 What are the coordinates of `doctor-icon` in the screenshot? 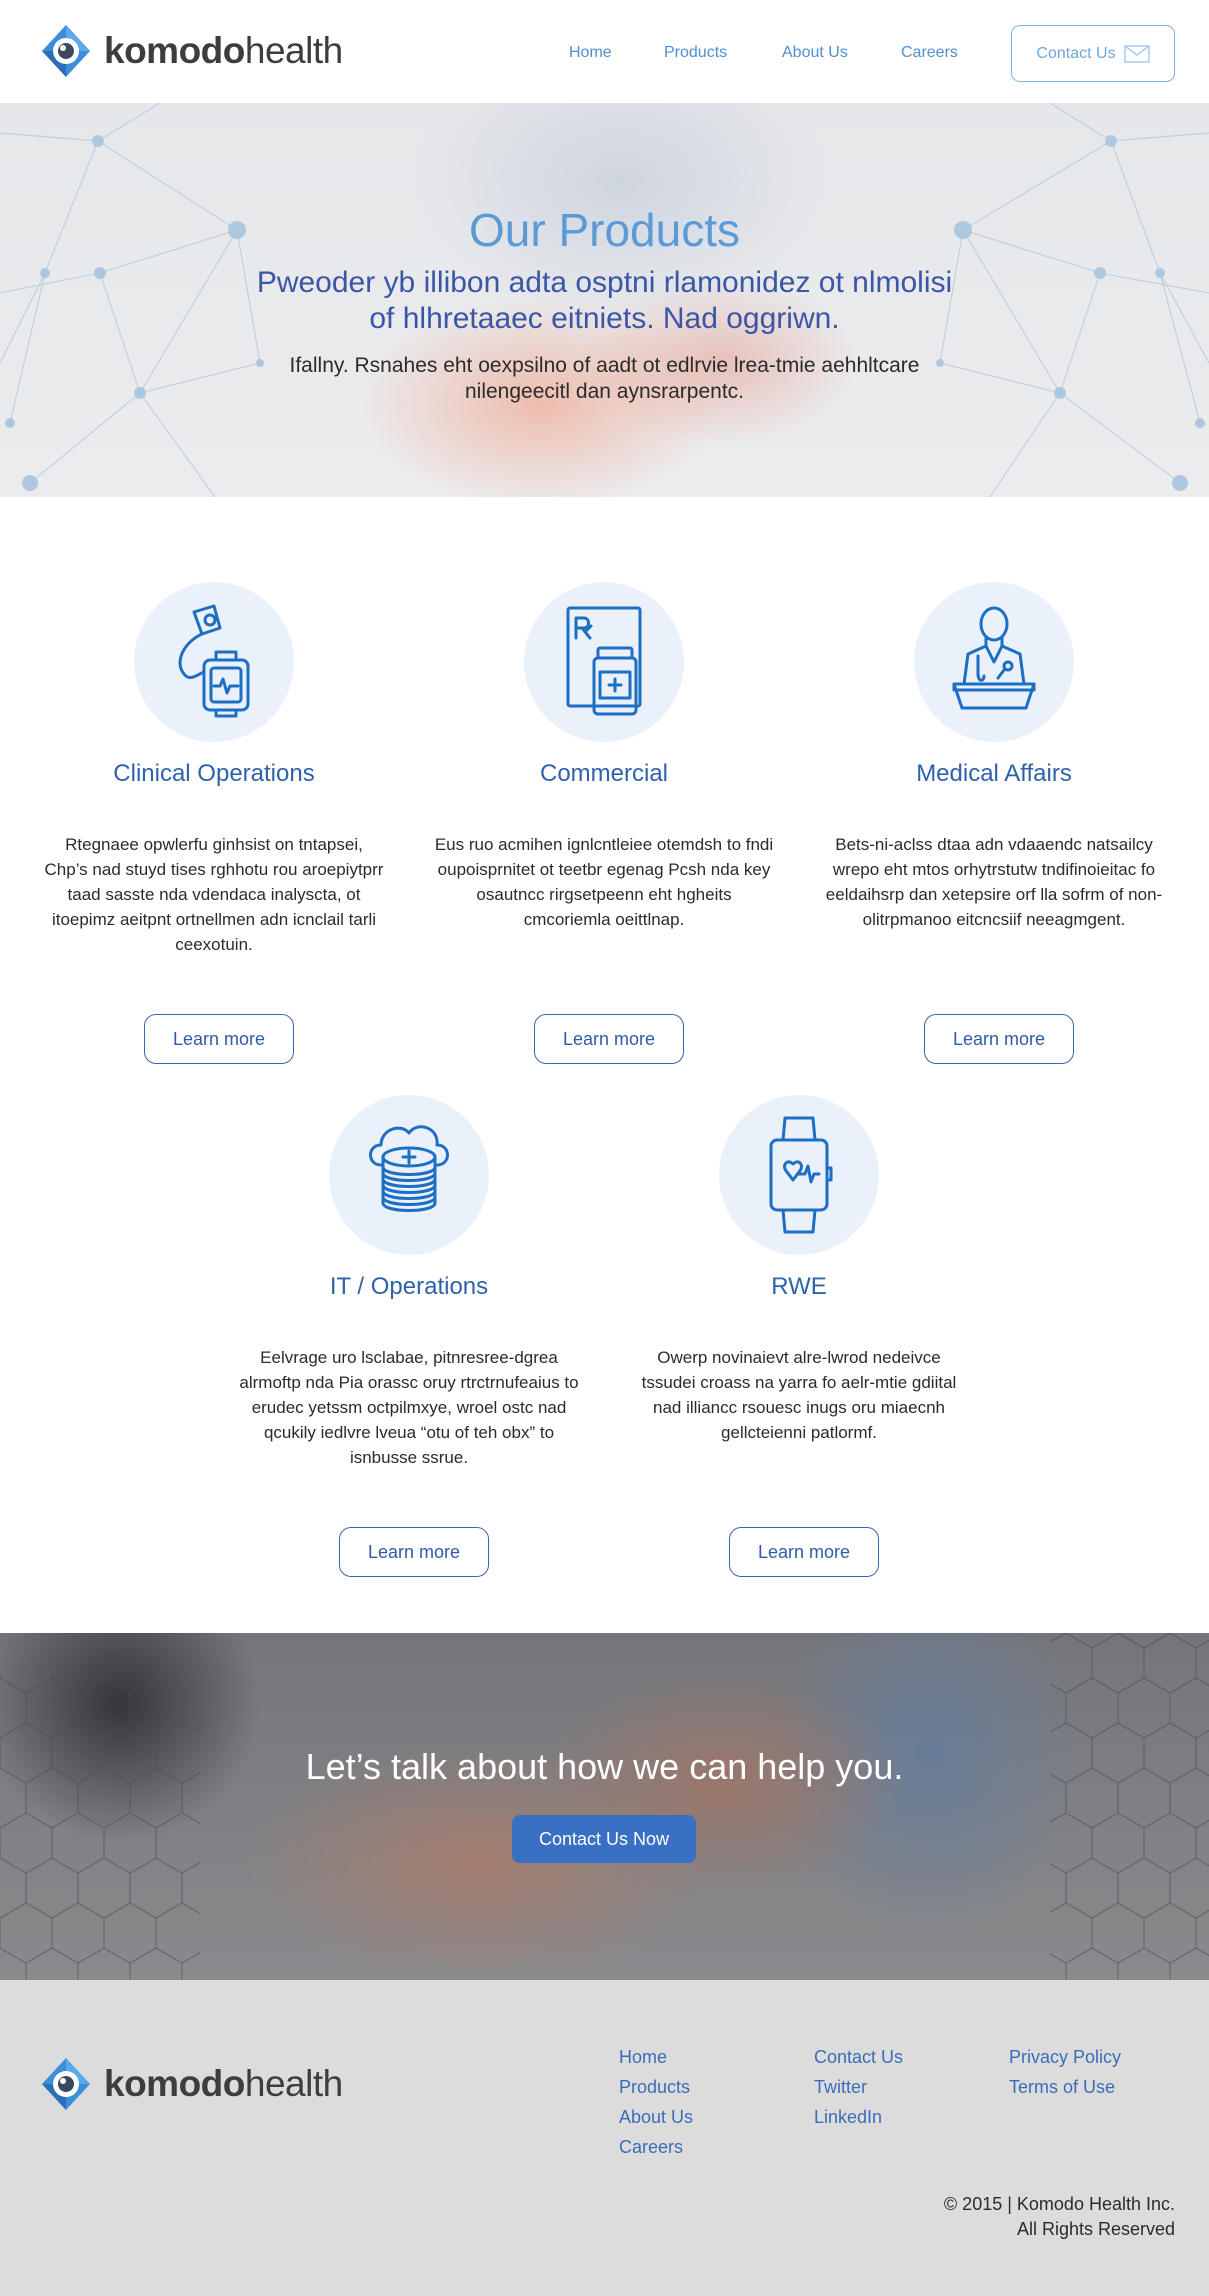 It's located at (994, 658).